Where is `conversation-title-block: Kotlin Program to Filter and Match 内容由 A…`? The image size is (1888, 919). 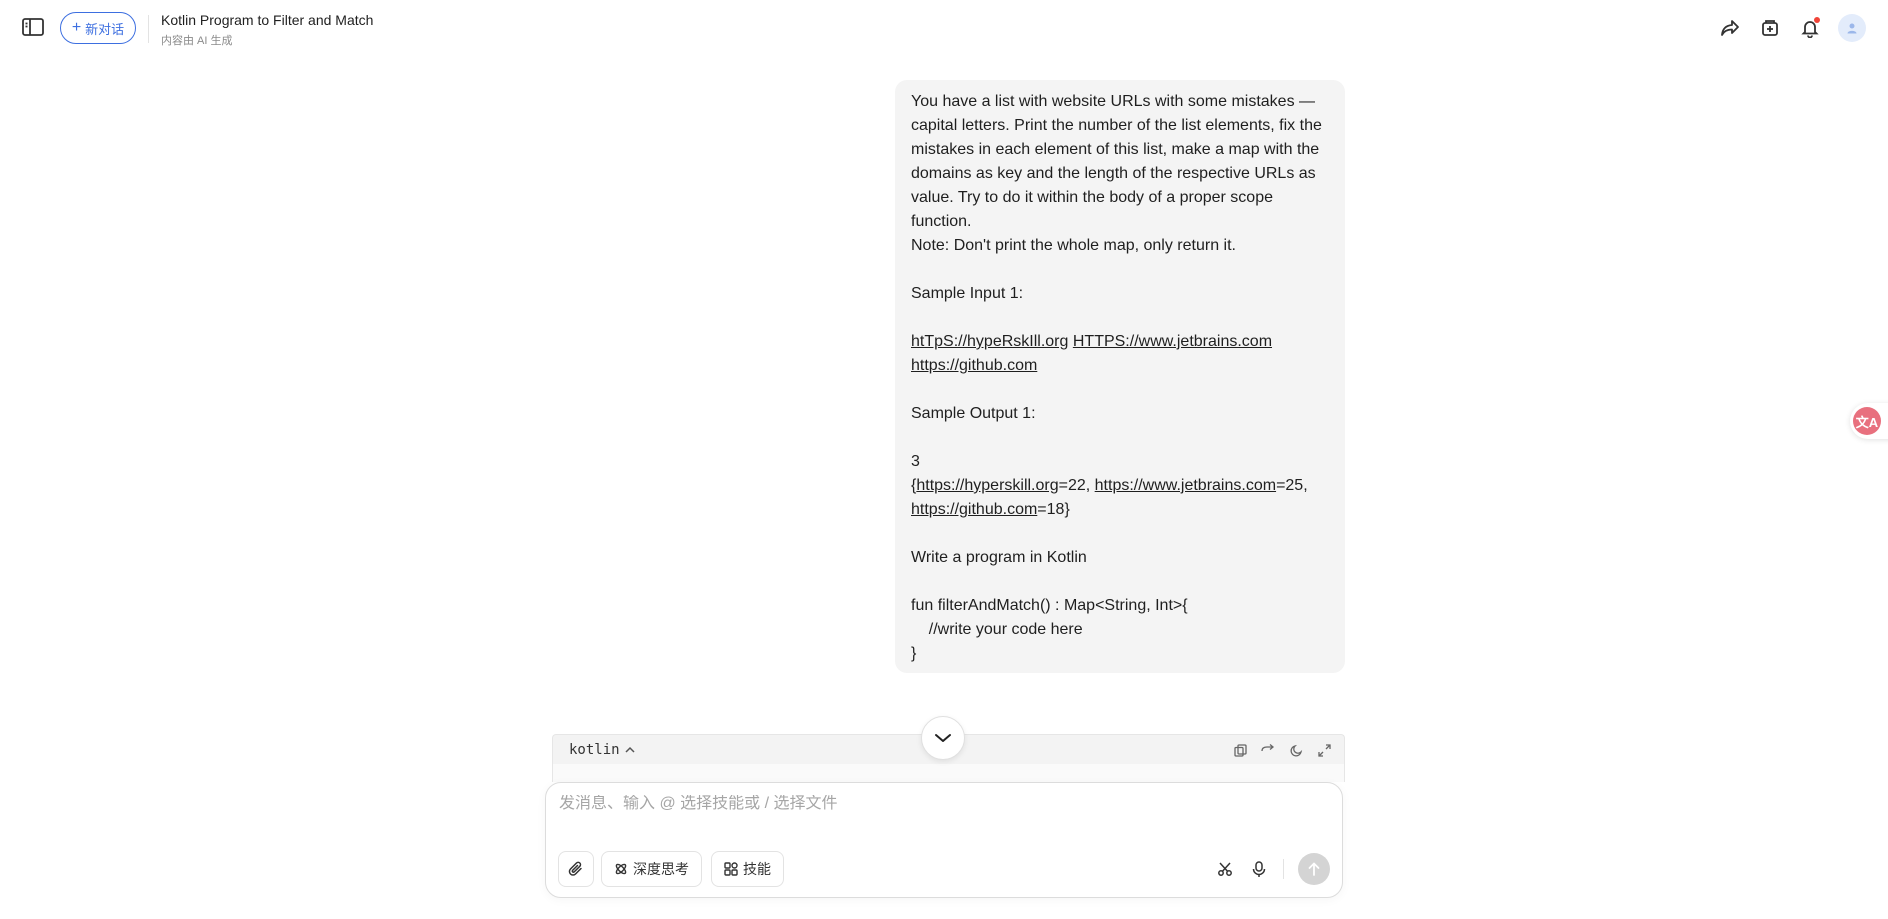 conversation-title-block: Kotlin Program to Filter and Match 内容由 A… is located at coordinates (267, 30).